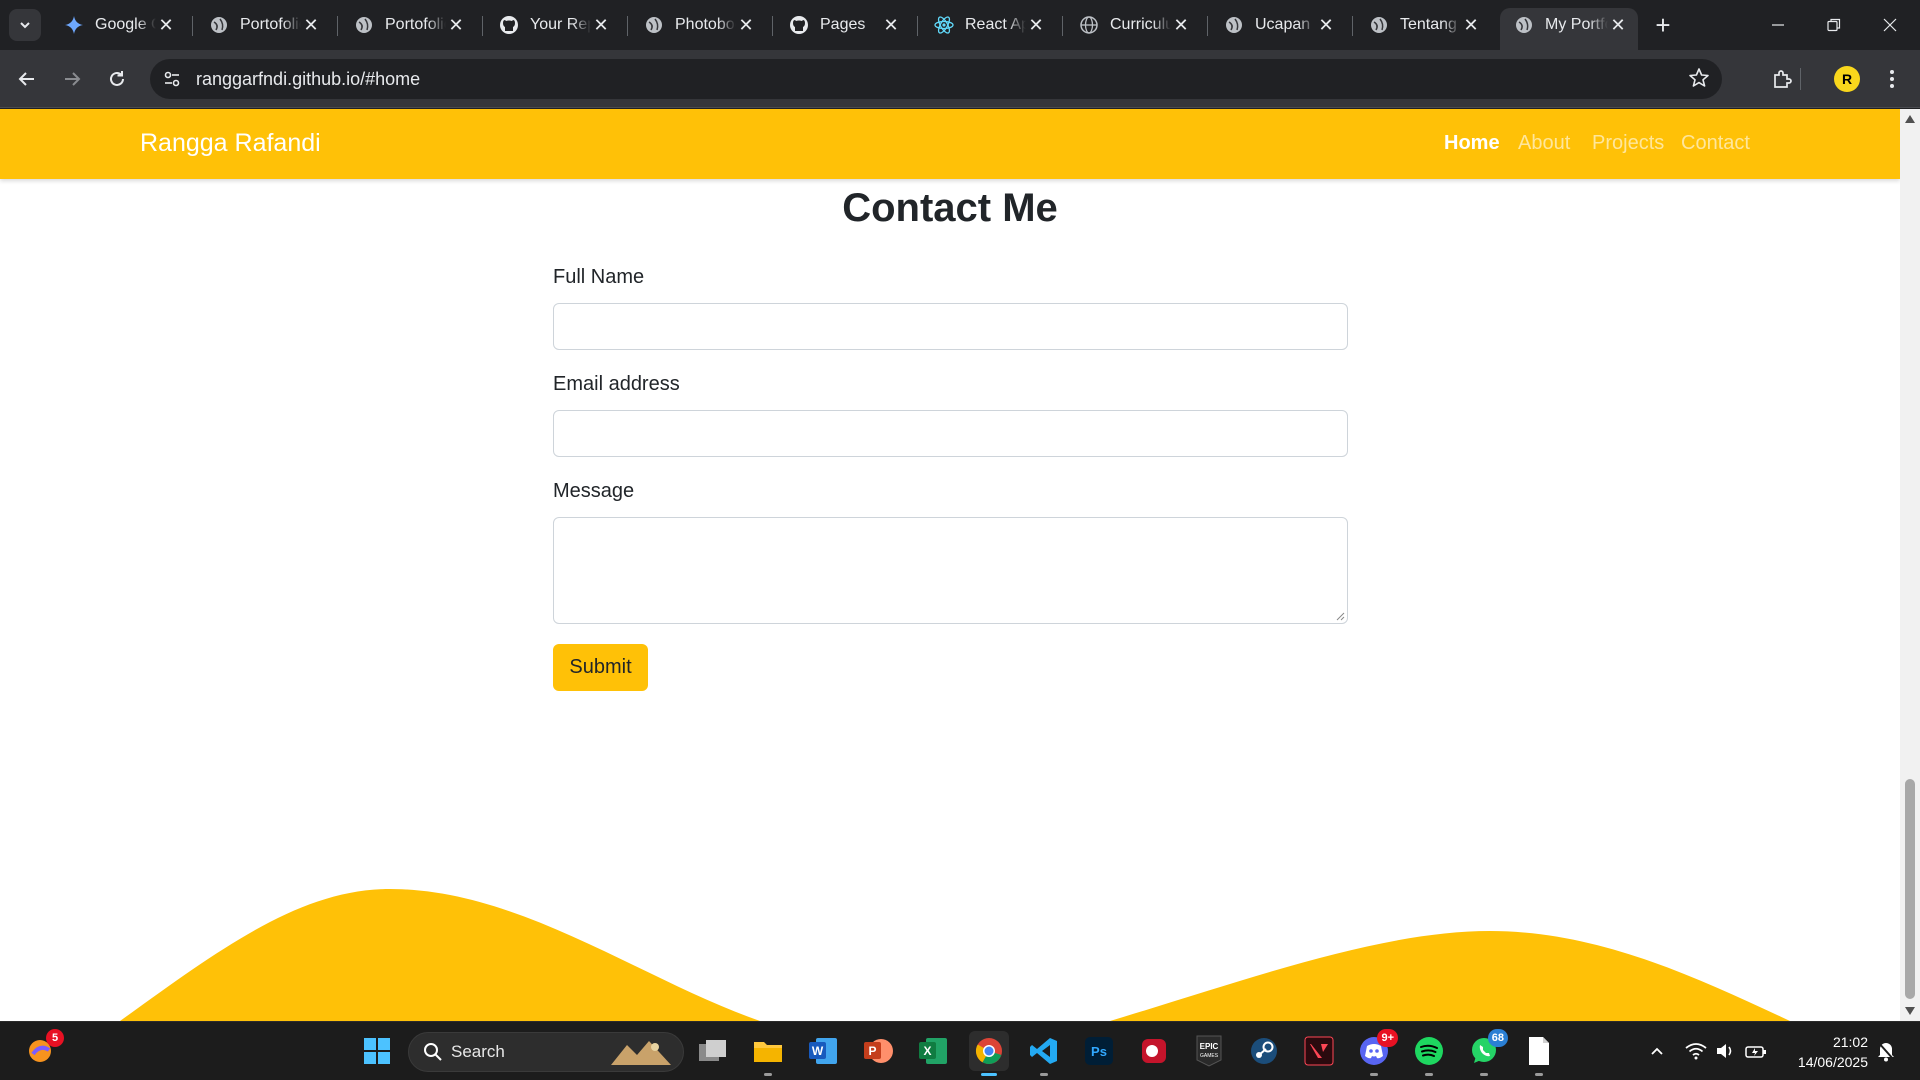 The width and height of the screenshot is (1920, 1080). What do you see at coordinates (843, 25) in the screenshot?
I see `tab-pages: Pages ✕` at bounding box center [843, 25].